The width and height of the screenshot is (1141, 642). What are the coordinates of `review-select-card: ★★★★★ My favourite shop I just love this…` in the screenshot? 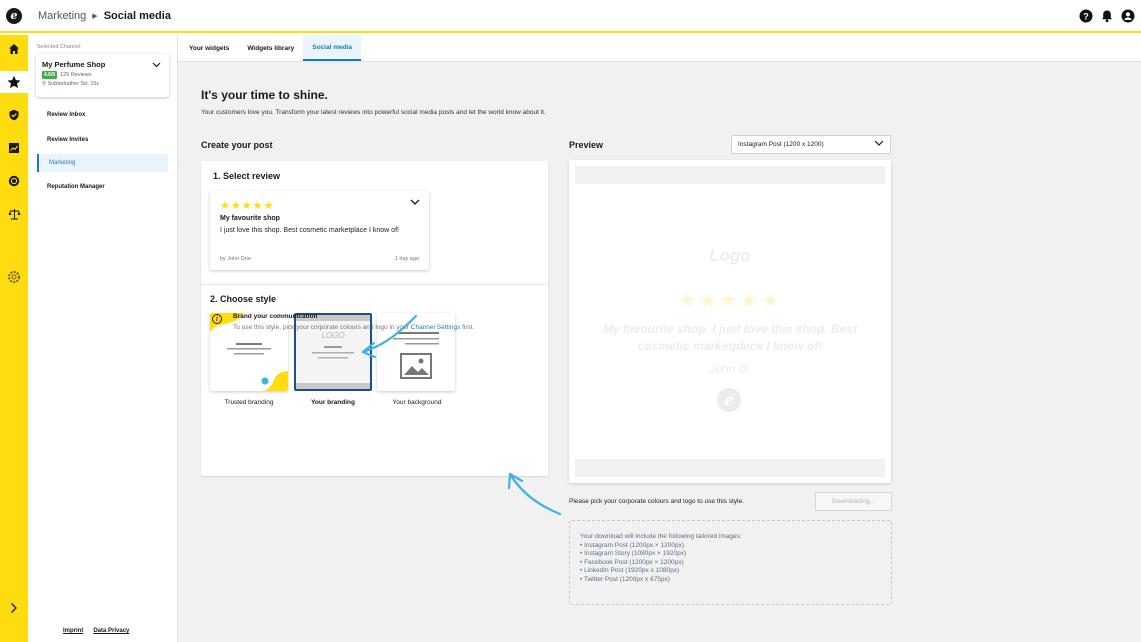 It's located at (319, 230).